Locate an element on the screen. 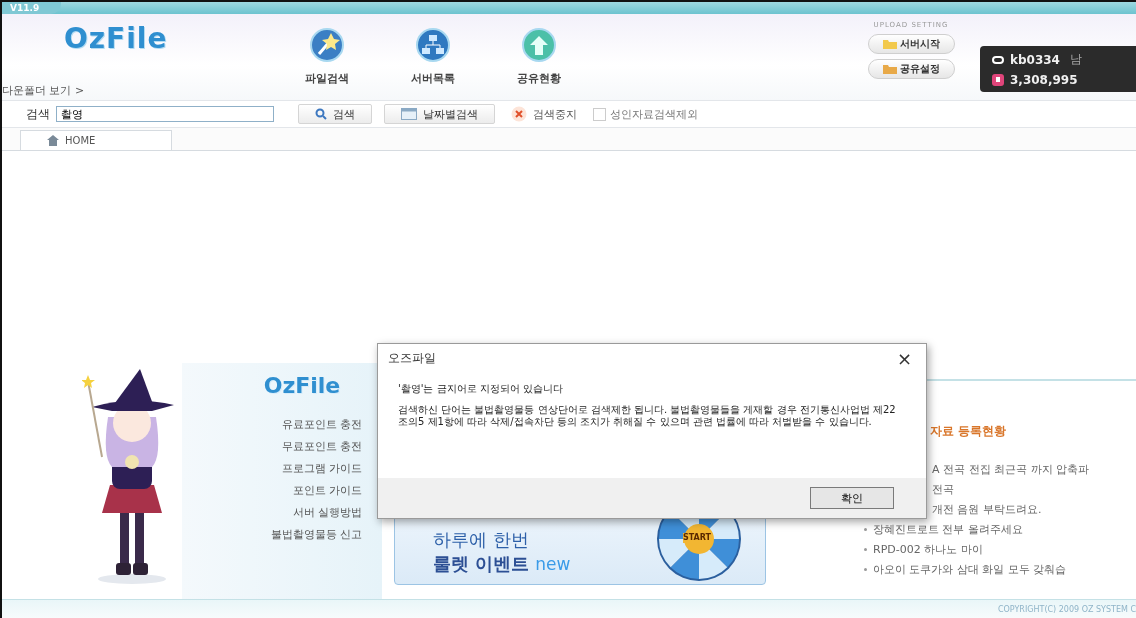 The width and height of the screenshot is (1136, 618). checkbox is located at coordinates (599, 114).